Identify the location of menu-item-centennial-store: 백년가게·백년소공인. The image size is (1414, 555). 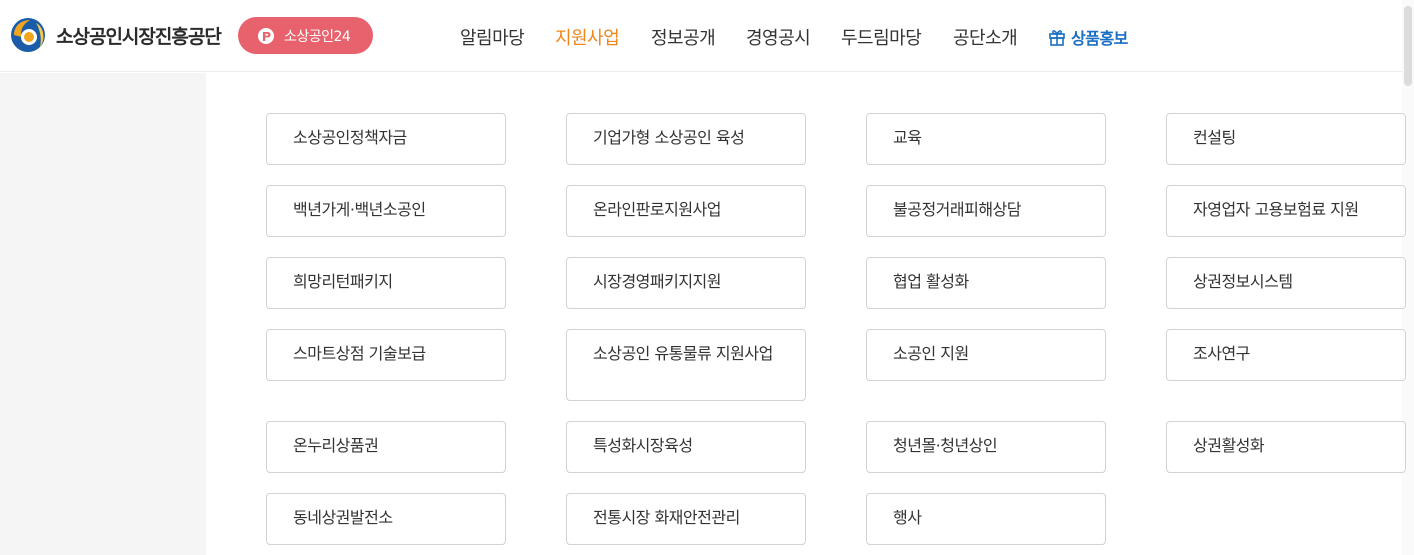
(386, 211).